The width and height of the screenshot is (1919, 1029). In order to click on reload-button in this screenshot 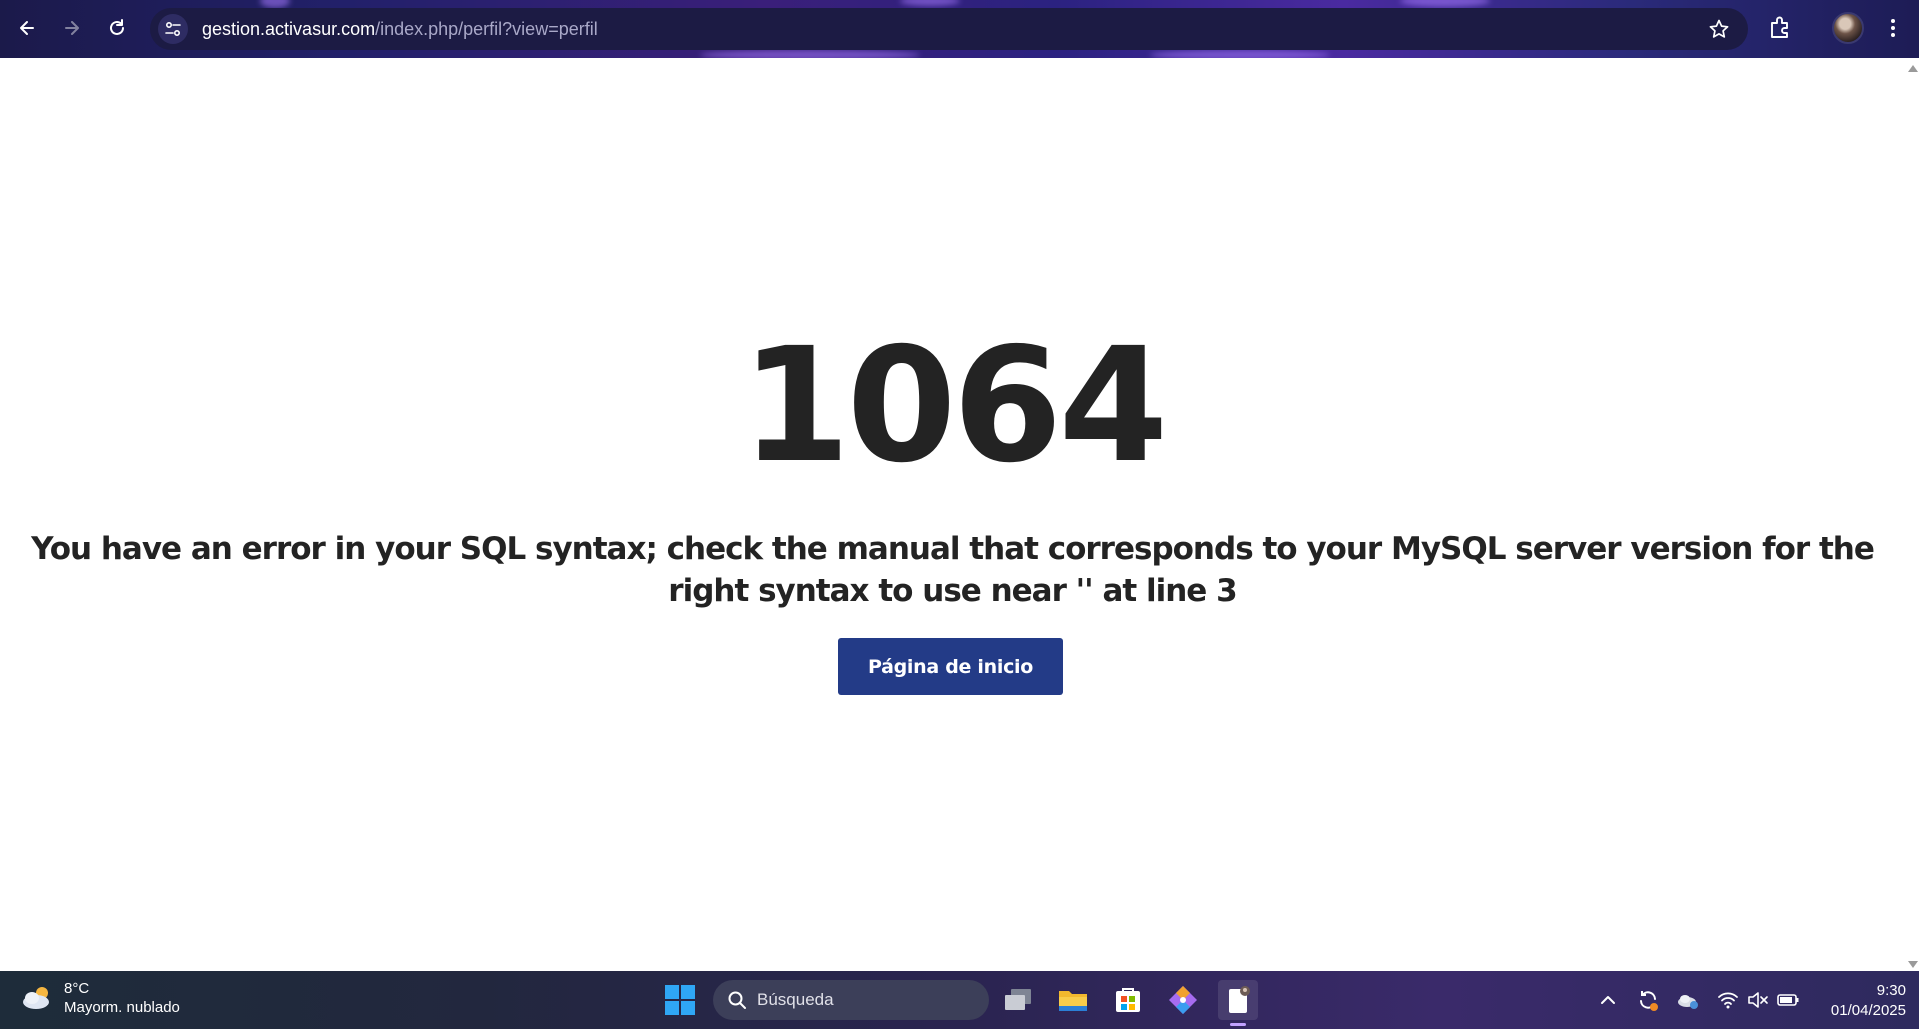, I will do `click(117, 28)`.